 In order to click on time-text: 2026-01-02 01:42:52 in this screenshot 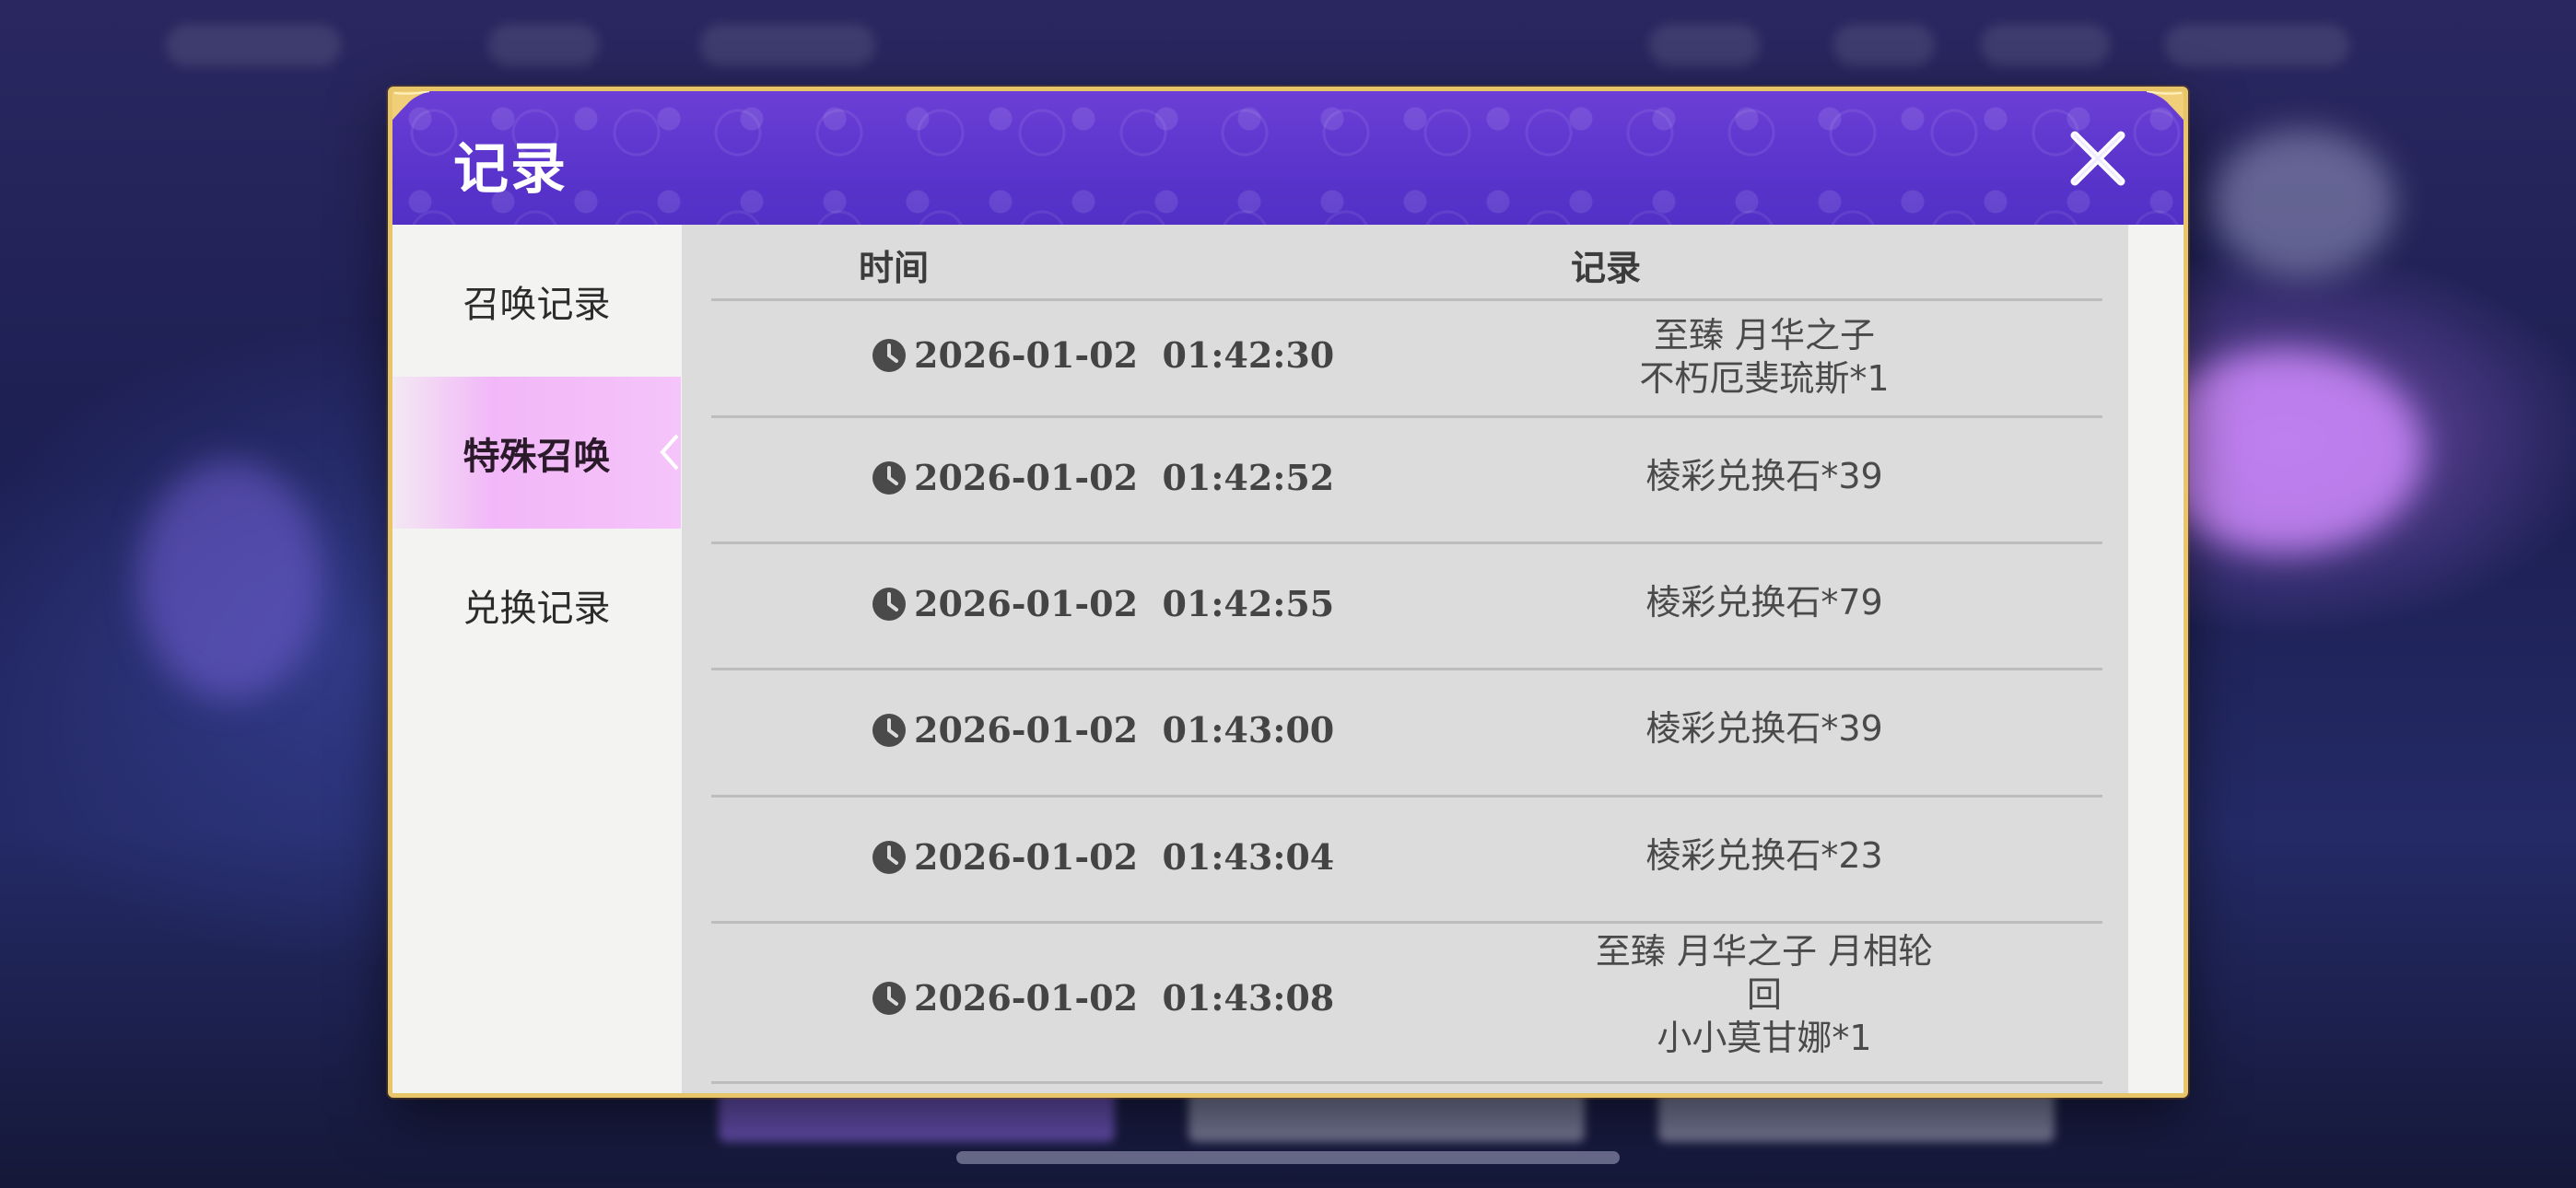, I will do `click(1124, 477)`.